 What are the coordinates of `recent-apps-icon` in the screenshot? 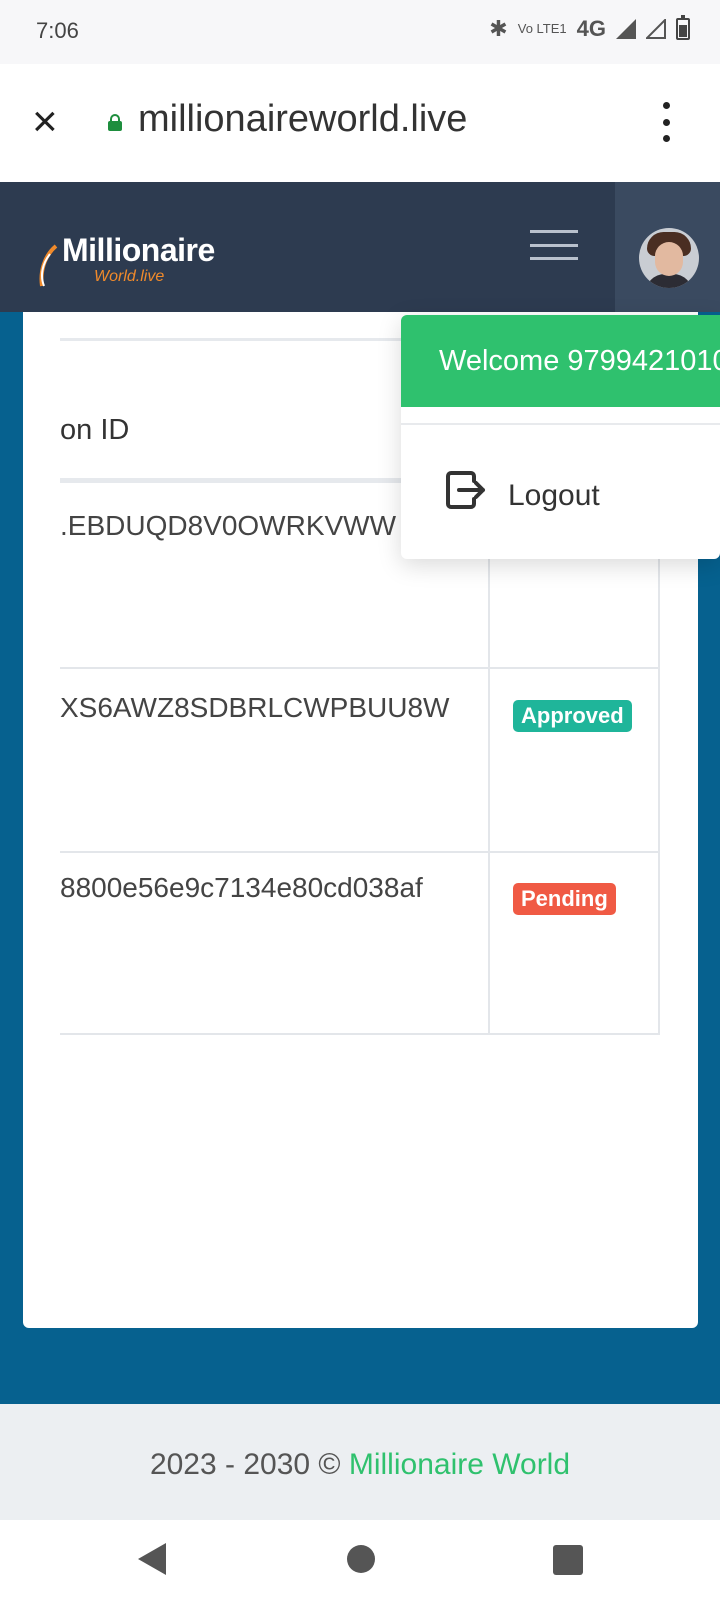 It's located at (568, 1560).